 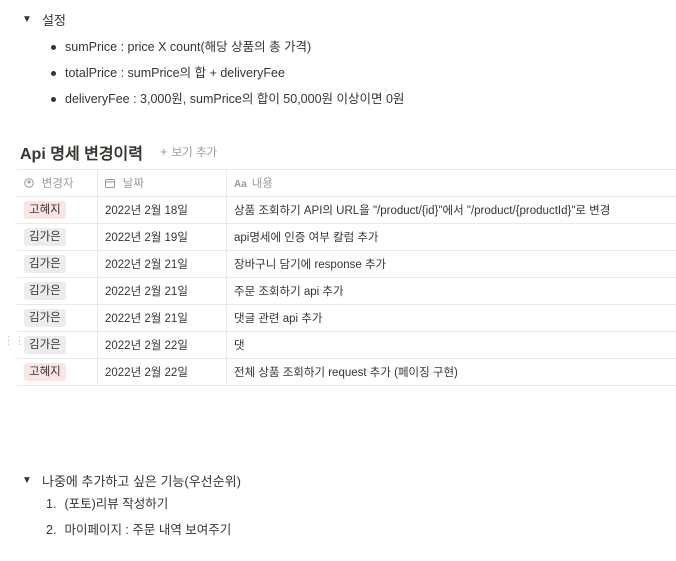 I want to click on bullet-item: totalPrice : sumPrice의 합 + deliveryFee, so click(x=224, y=73).